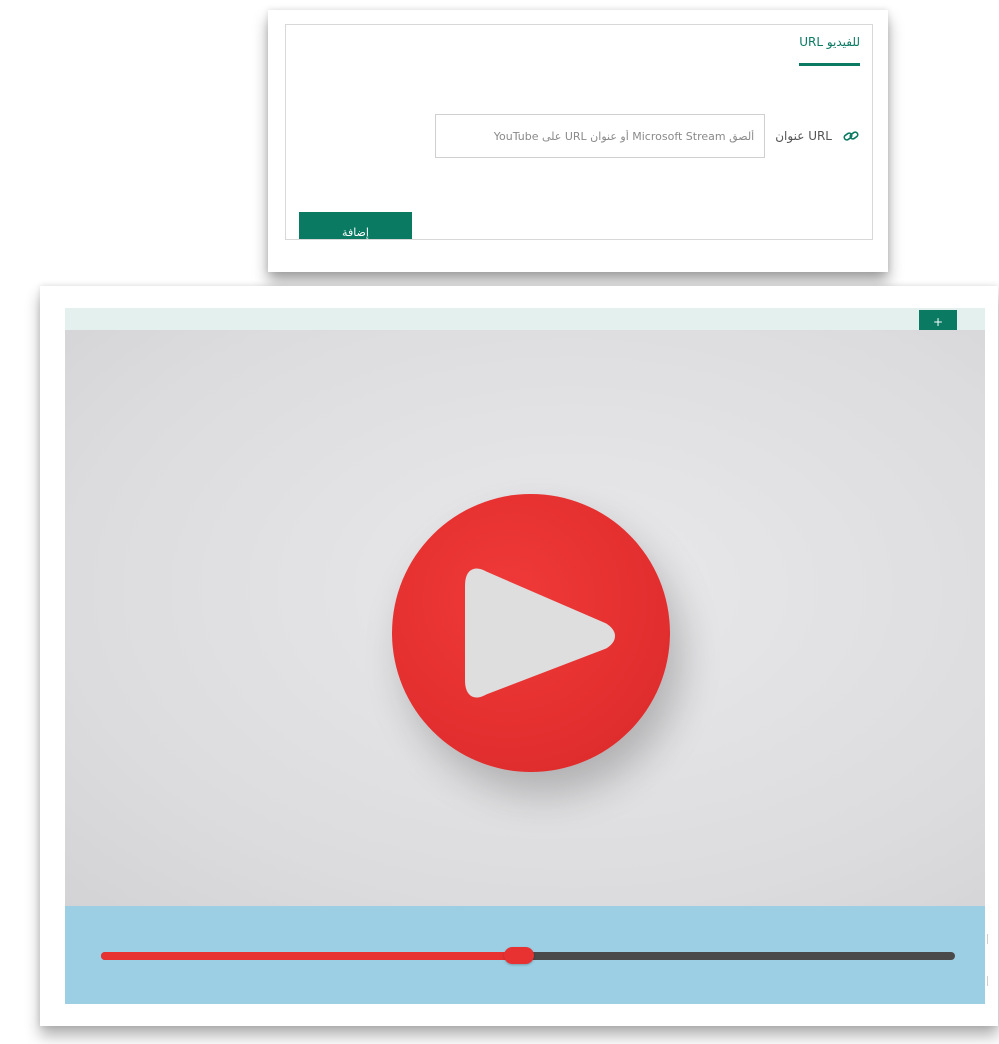 The height and width of the screenshot is (1044, 999). I want to click on url-row: عنوان URL, so click(647, 136).